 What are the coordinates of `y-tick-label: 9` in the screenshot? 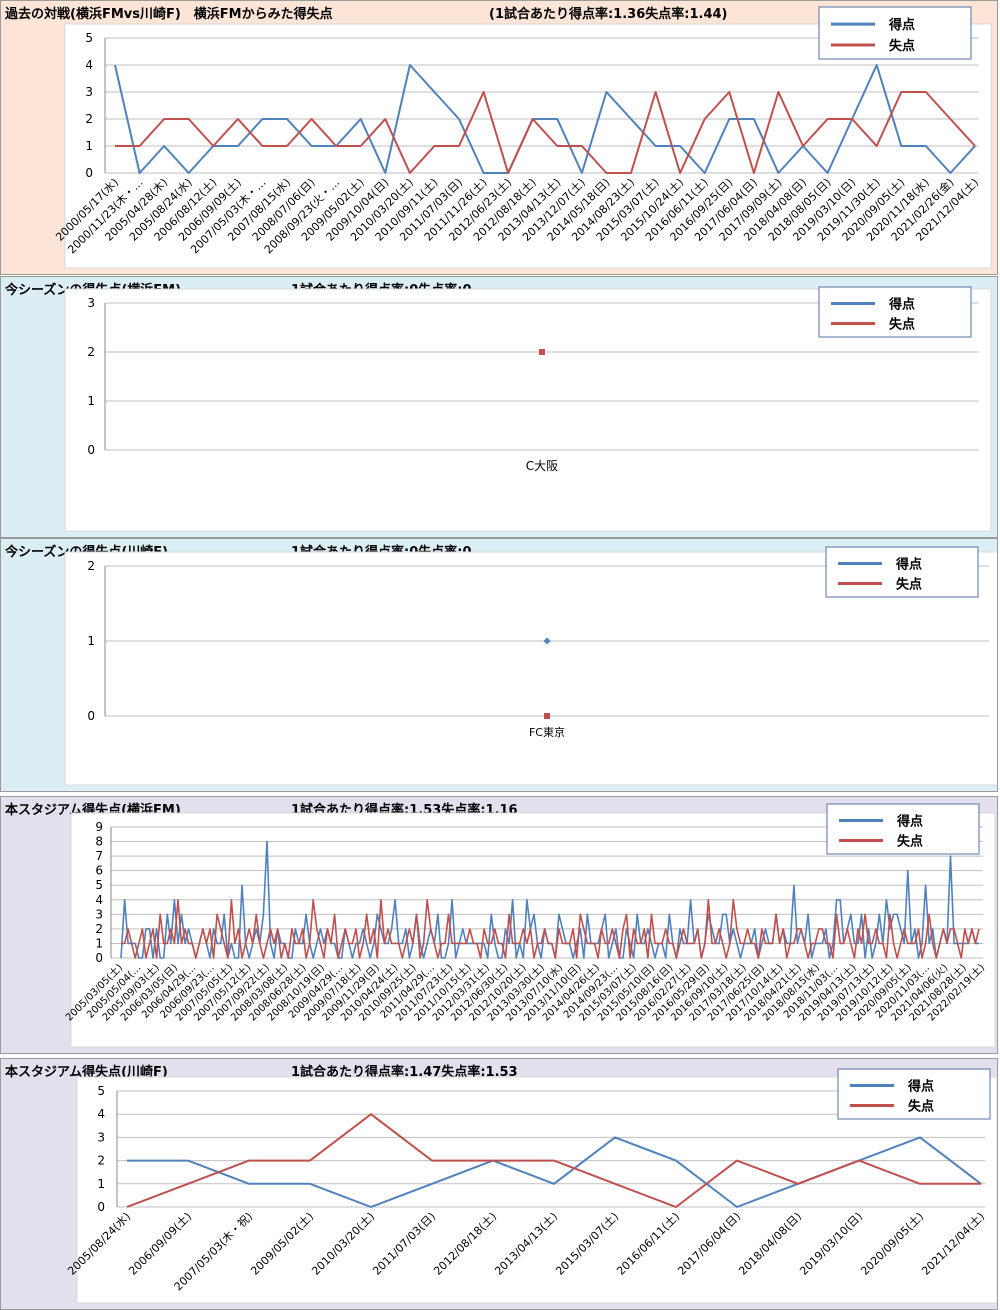 It's located at (99, 827).